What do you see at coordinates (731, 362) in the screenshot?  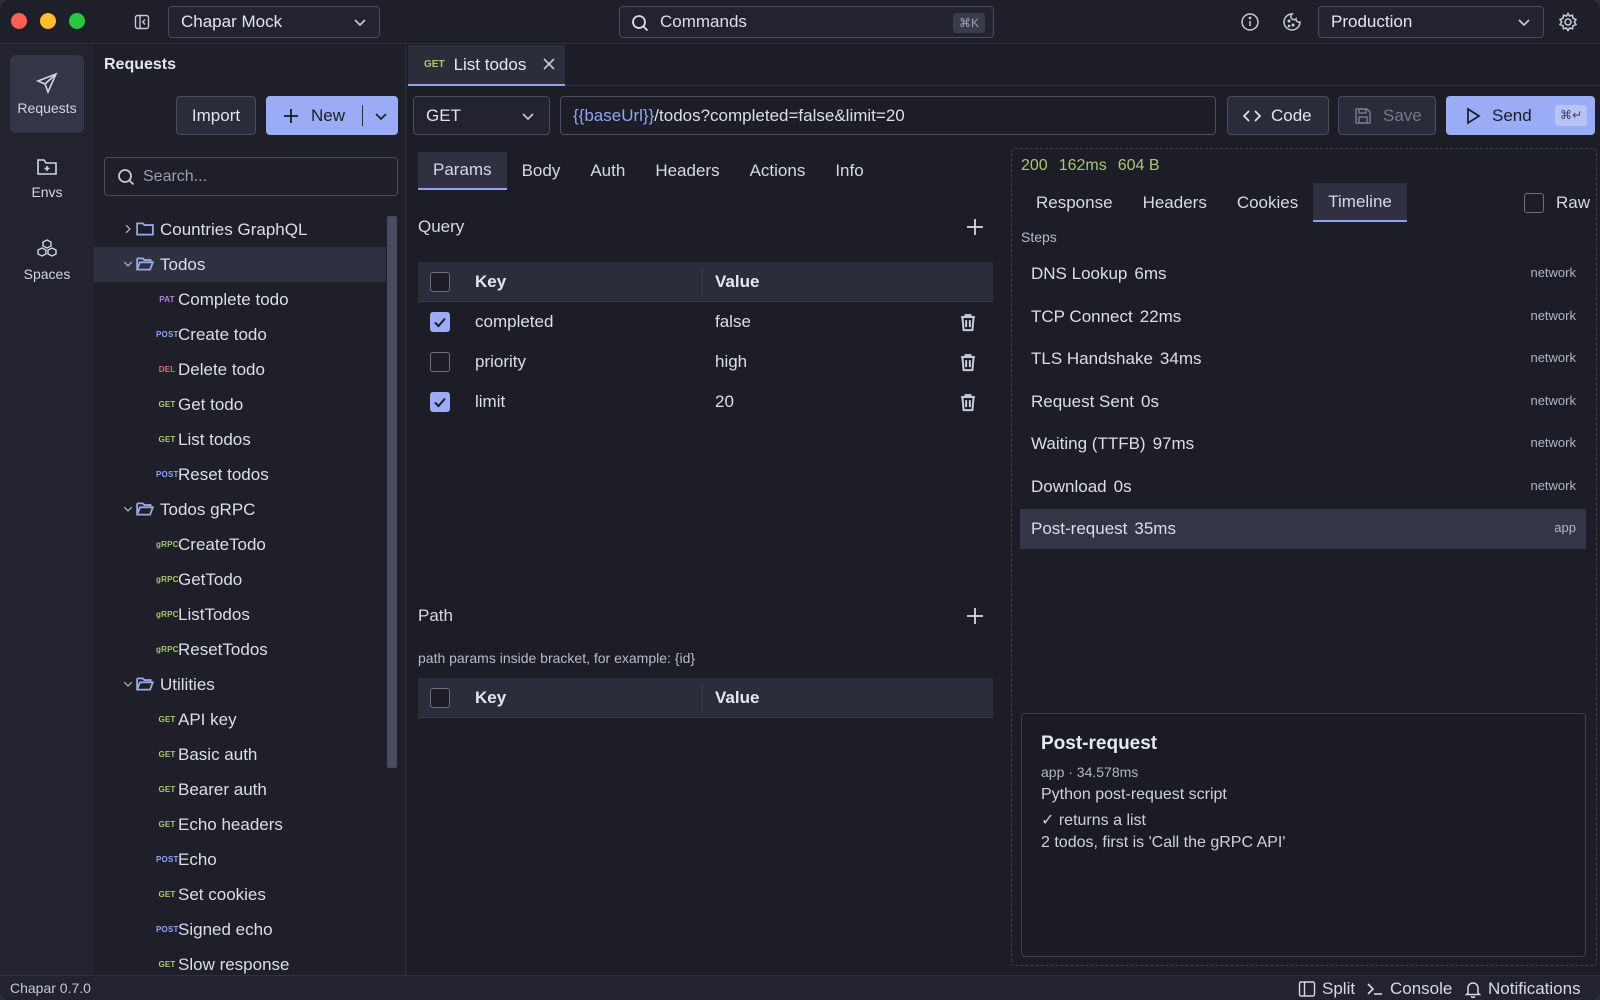 I see `param-value: high` at bounding box center [731, 362].